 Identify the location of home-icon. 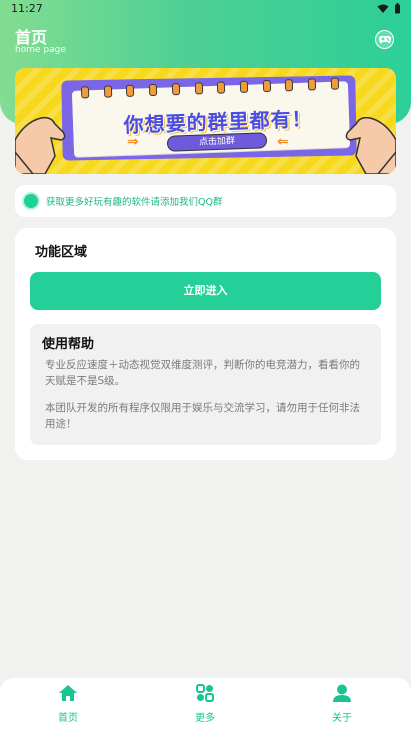
(68, 693).